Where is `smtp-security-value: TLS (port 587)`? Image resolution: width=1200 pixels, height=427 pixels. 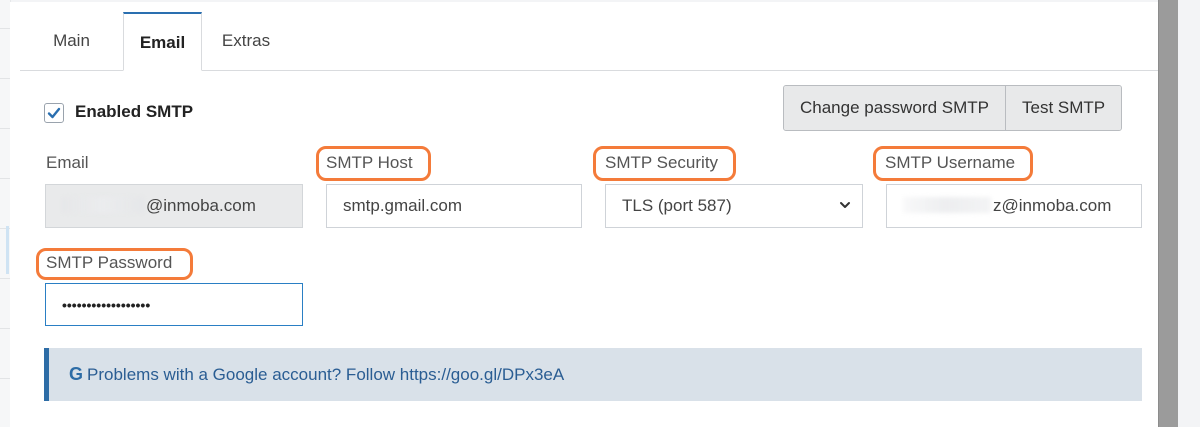
smtp-security-value: TLS (port 587) is located at coordinates (677, 205).